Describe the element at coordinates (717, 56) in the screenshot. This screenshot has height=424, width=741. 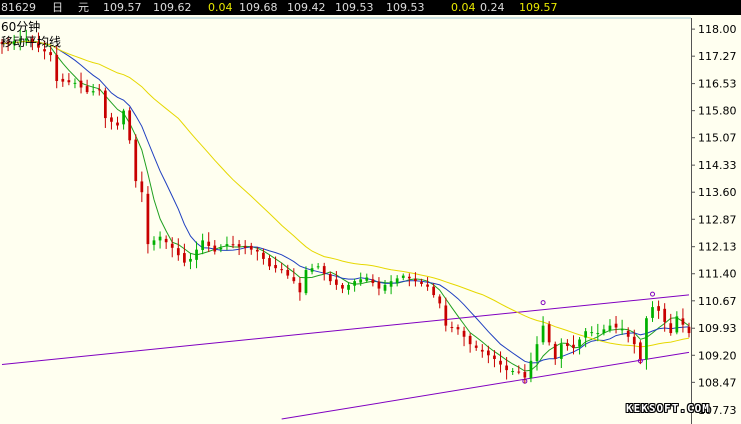
I see `y-tick-label: 117.27` at that location.